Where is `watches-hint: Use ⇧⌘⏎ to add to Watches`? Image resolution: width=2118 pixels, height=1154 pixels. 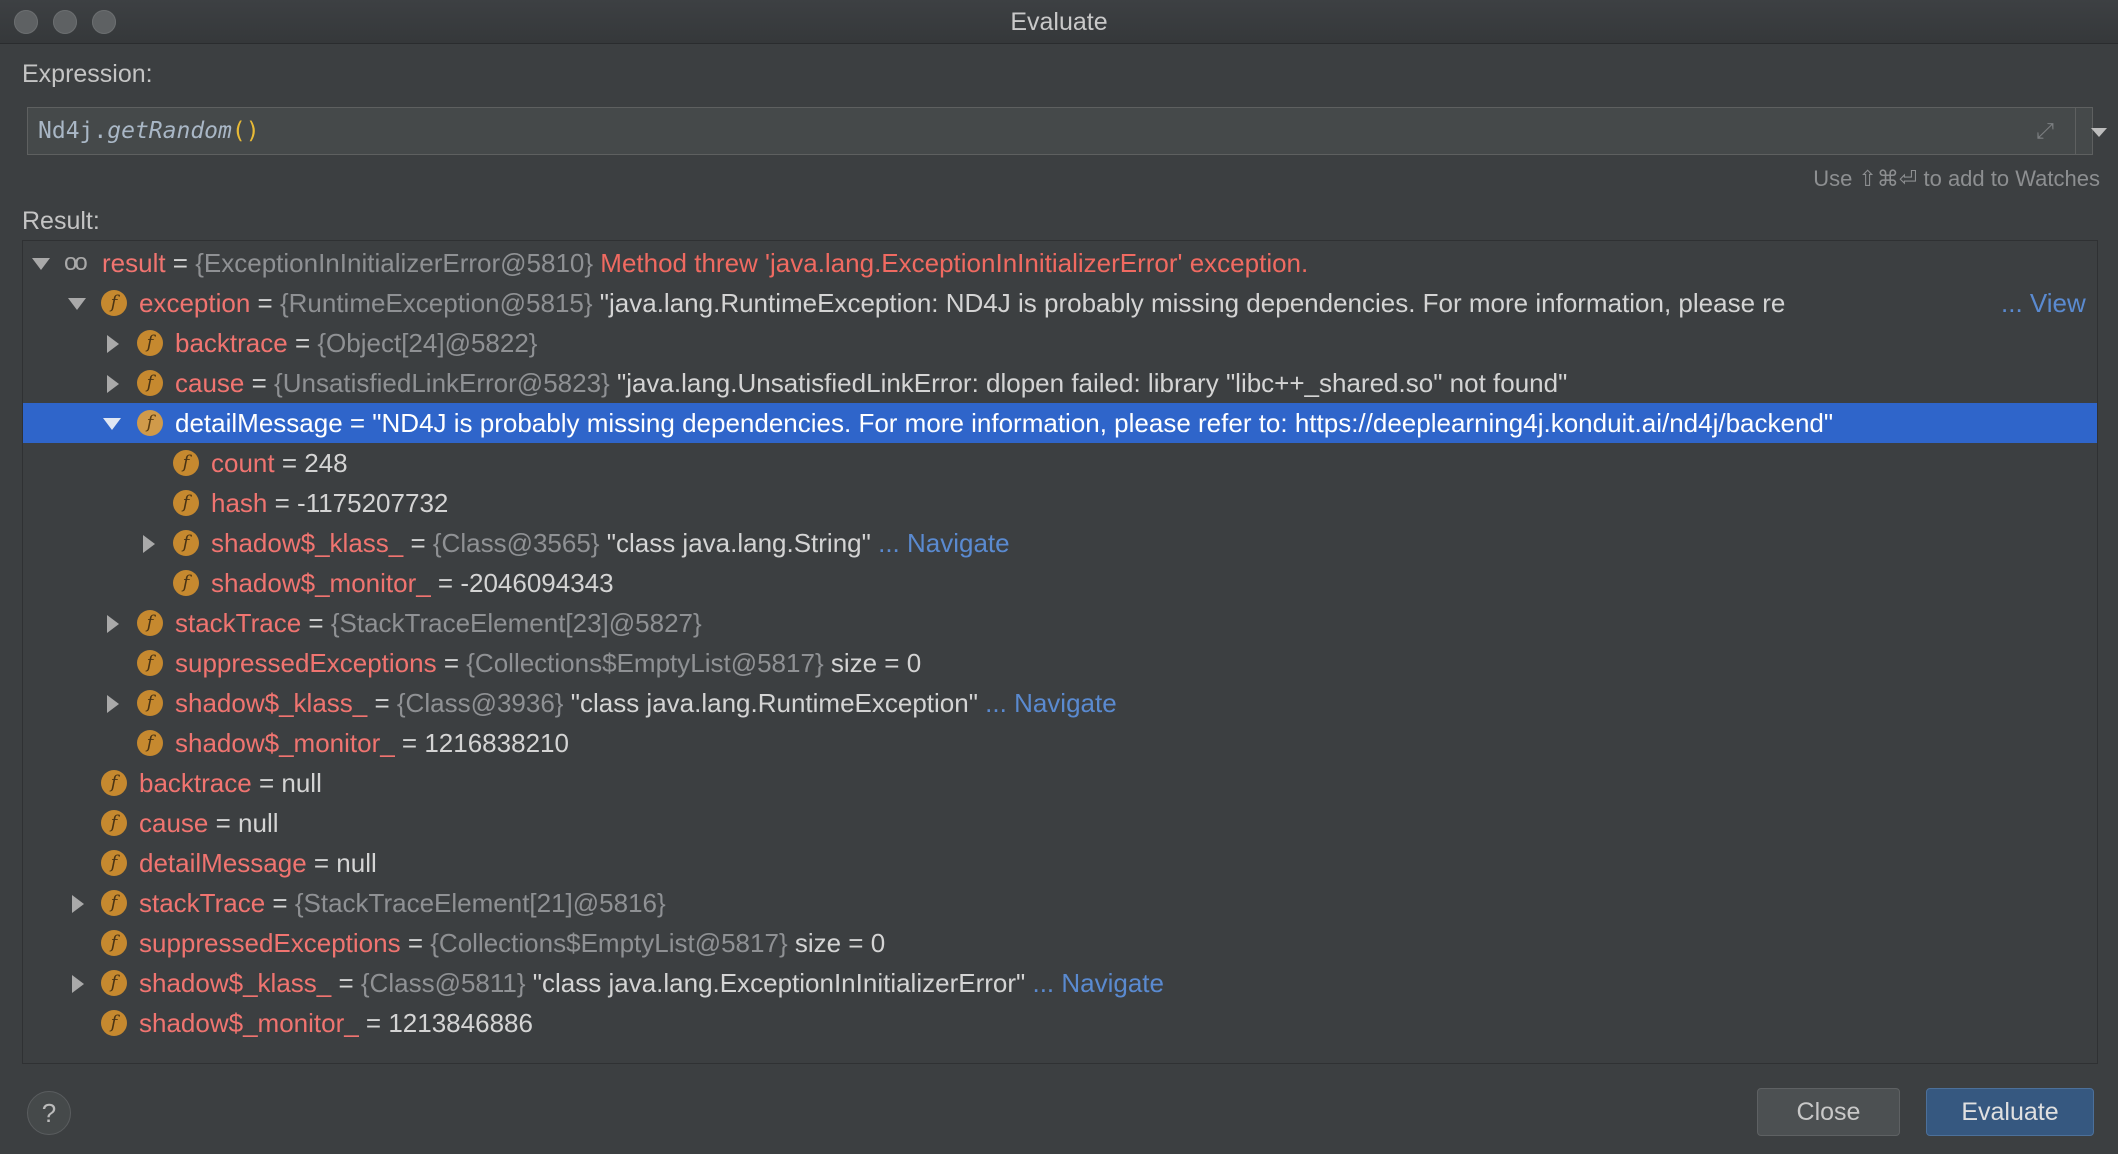
watches-hint: Use ⇧⌘⏎ to add to Watches is located at coordinates (1956, 178).